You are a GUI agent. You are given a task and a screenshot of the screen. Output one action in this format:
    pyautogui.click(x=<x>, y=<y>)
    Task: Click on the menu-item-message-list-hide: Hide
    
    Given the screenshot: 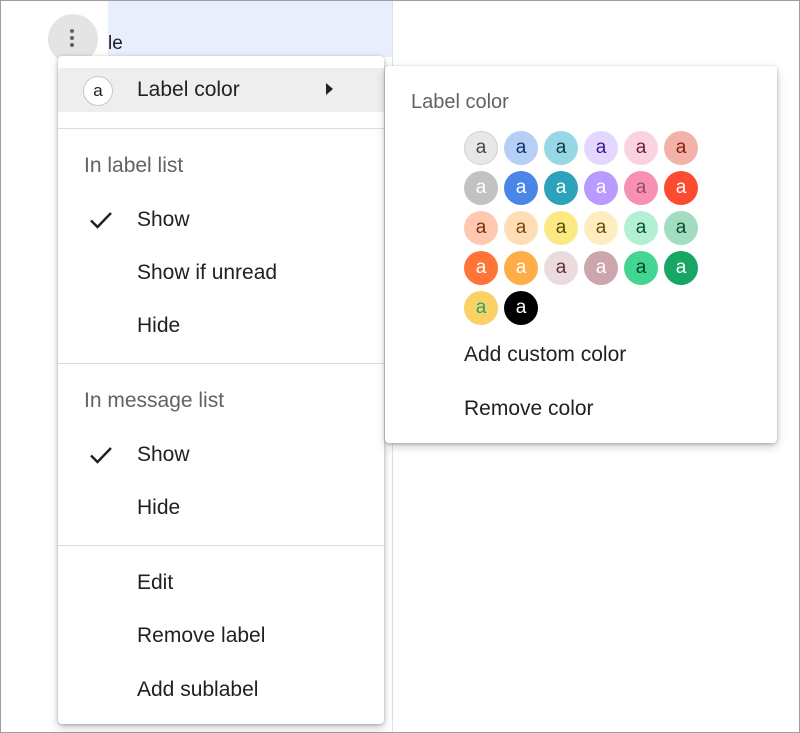 What is the action you would take?
    pyautogui.click(x=221, y=508)
    